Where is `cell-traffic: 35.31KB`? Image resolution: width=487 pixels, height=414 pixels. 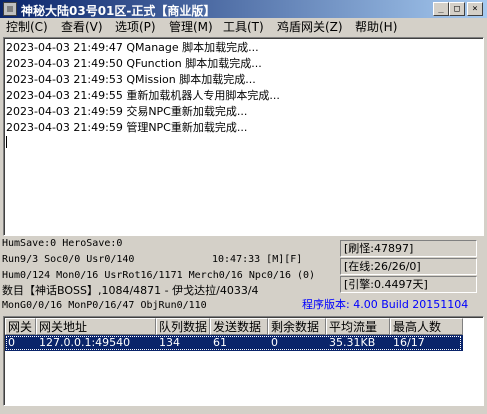 cell-traffic: 35.31KB is located at coordinates (352, 342).